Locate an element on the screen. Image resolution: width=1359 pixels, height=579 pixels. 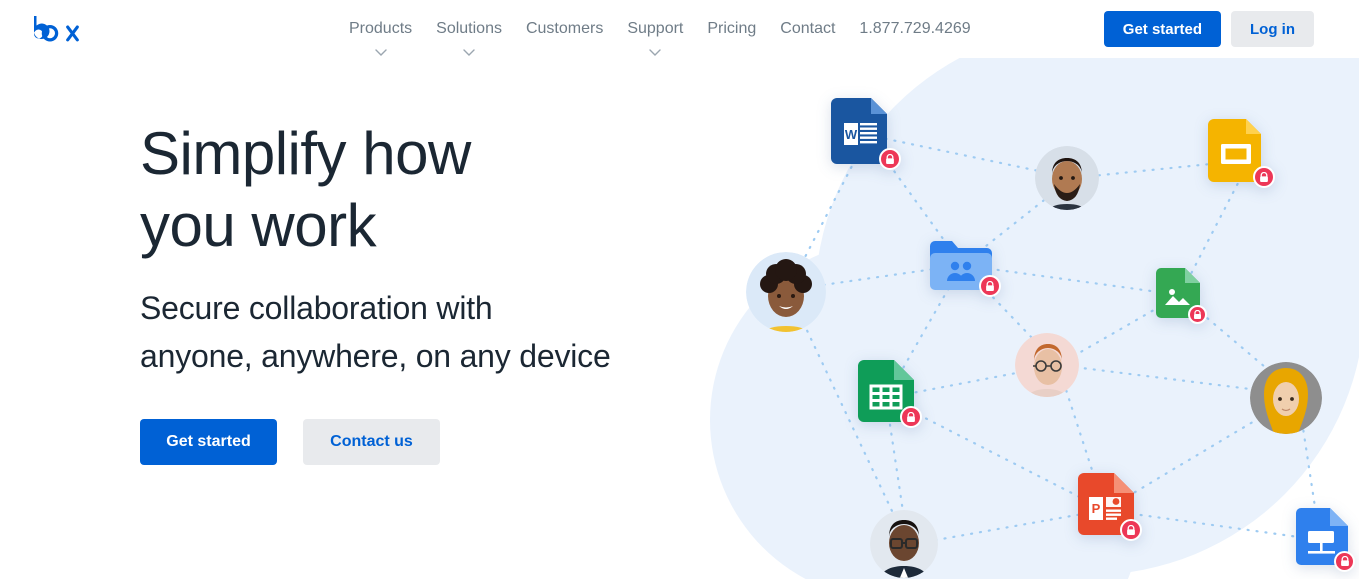
avatar-woman-headscarf is located at coordinates (1286, 398).